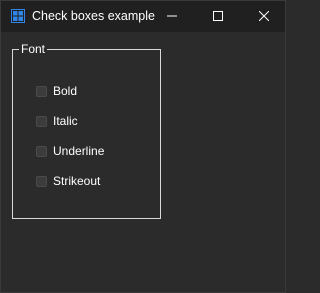 The width and height of the screenshot is (320, 293). I want to click on title-bar: Check boxes example, so click(143, 16).